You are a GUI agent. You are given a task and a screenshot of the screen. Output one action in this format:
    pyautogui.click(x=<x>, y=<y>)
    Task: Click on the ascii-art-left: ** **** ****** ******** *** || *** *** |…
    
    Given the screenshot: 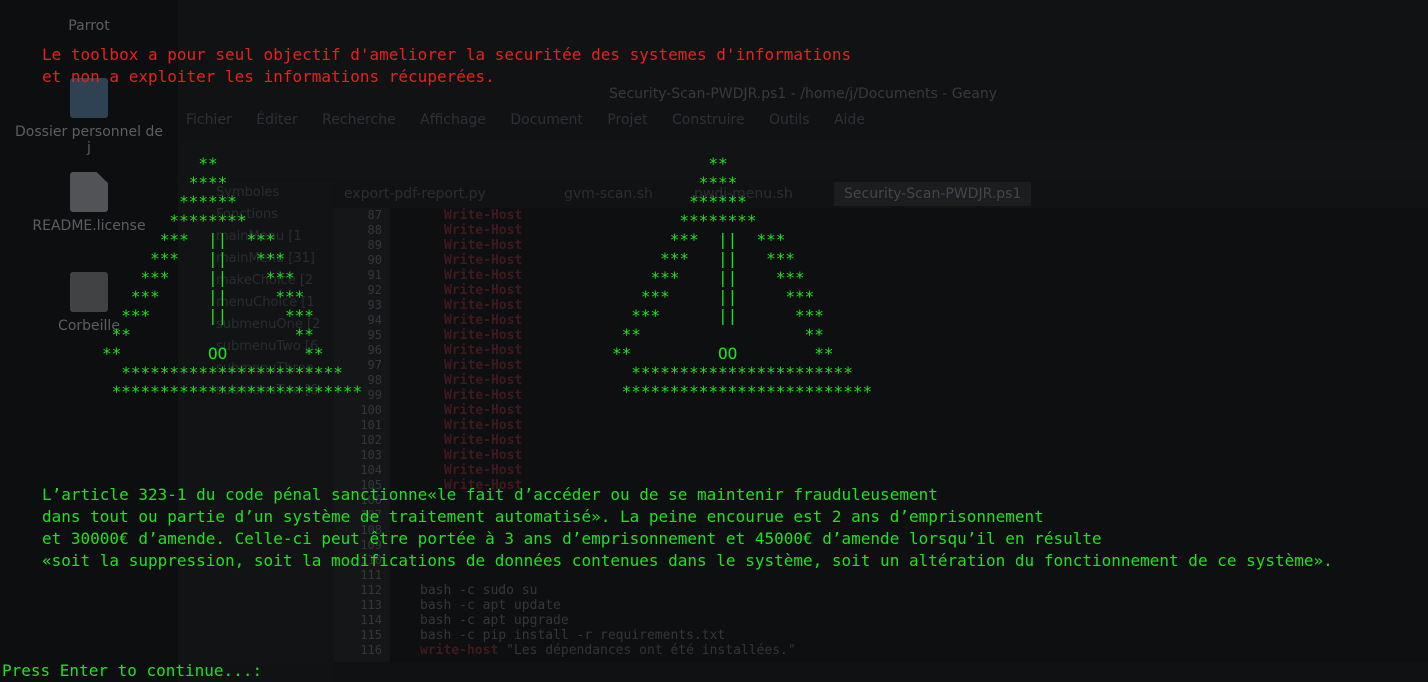 What is the action you would take?
    pyautogui.click(x=232, y=277)
    